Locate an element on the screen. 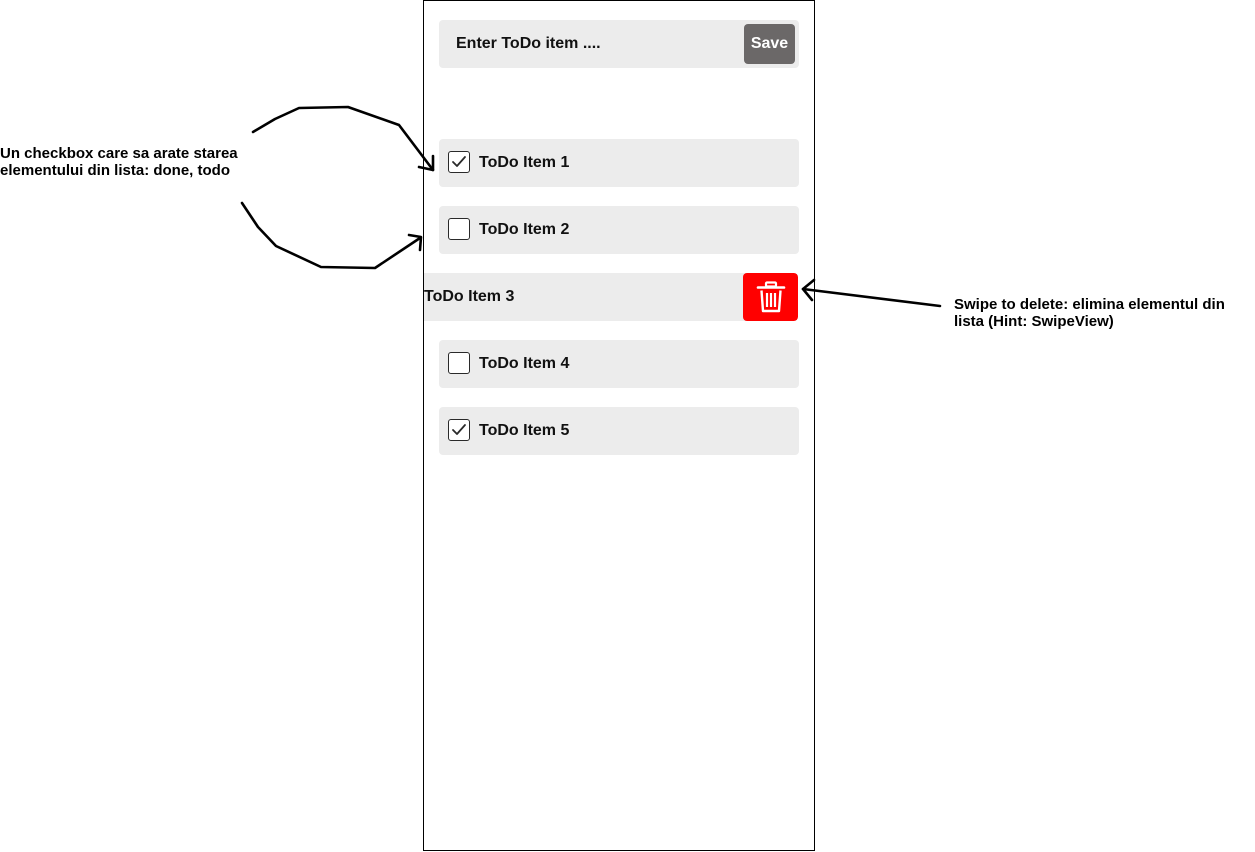  todo-entry-input is located at coordinates (589, 44).